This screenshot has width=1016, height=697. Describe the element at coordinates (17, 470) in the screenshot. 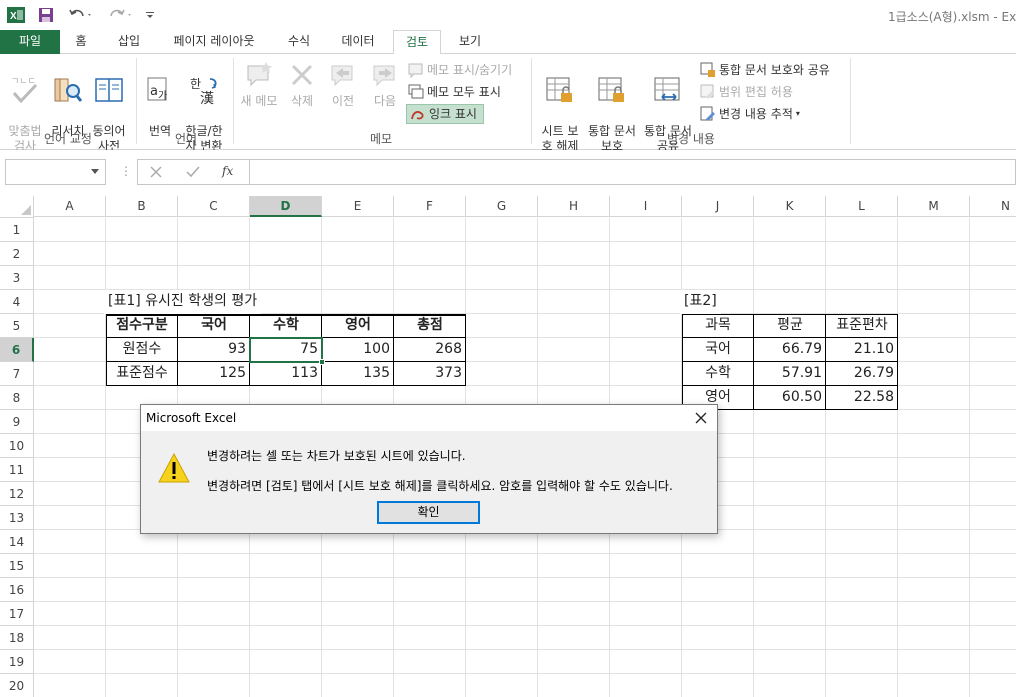

I see `row-header: 11` at that location.